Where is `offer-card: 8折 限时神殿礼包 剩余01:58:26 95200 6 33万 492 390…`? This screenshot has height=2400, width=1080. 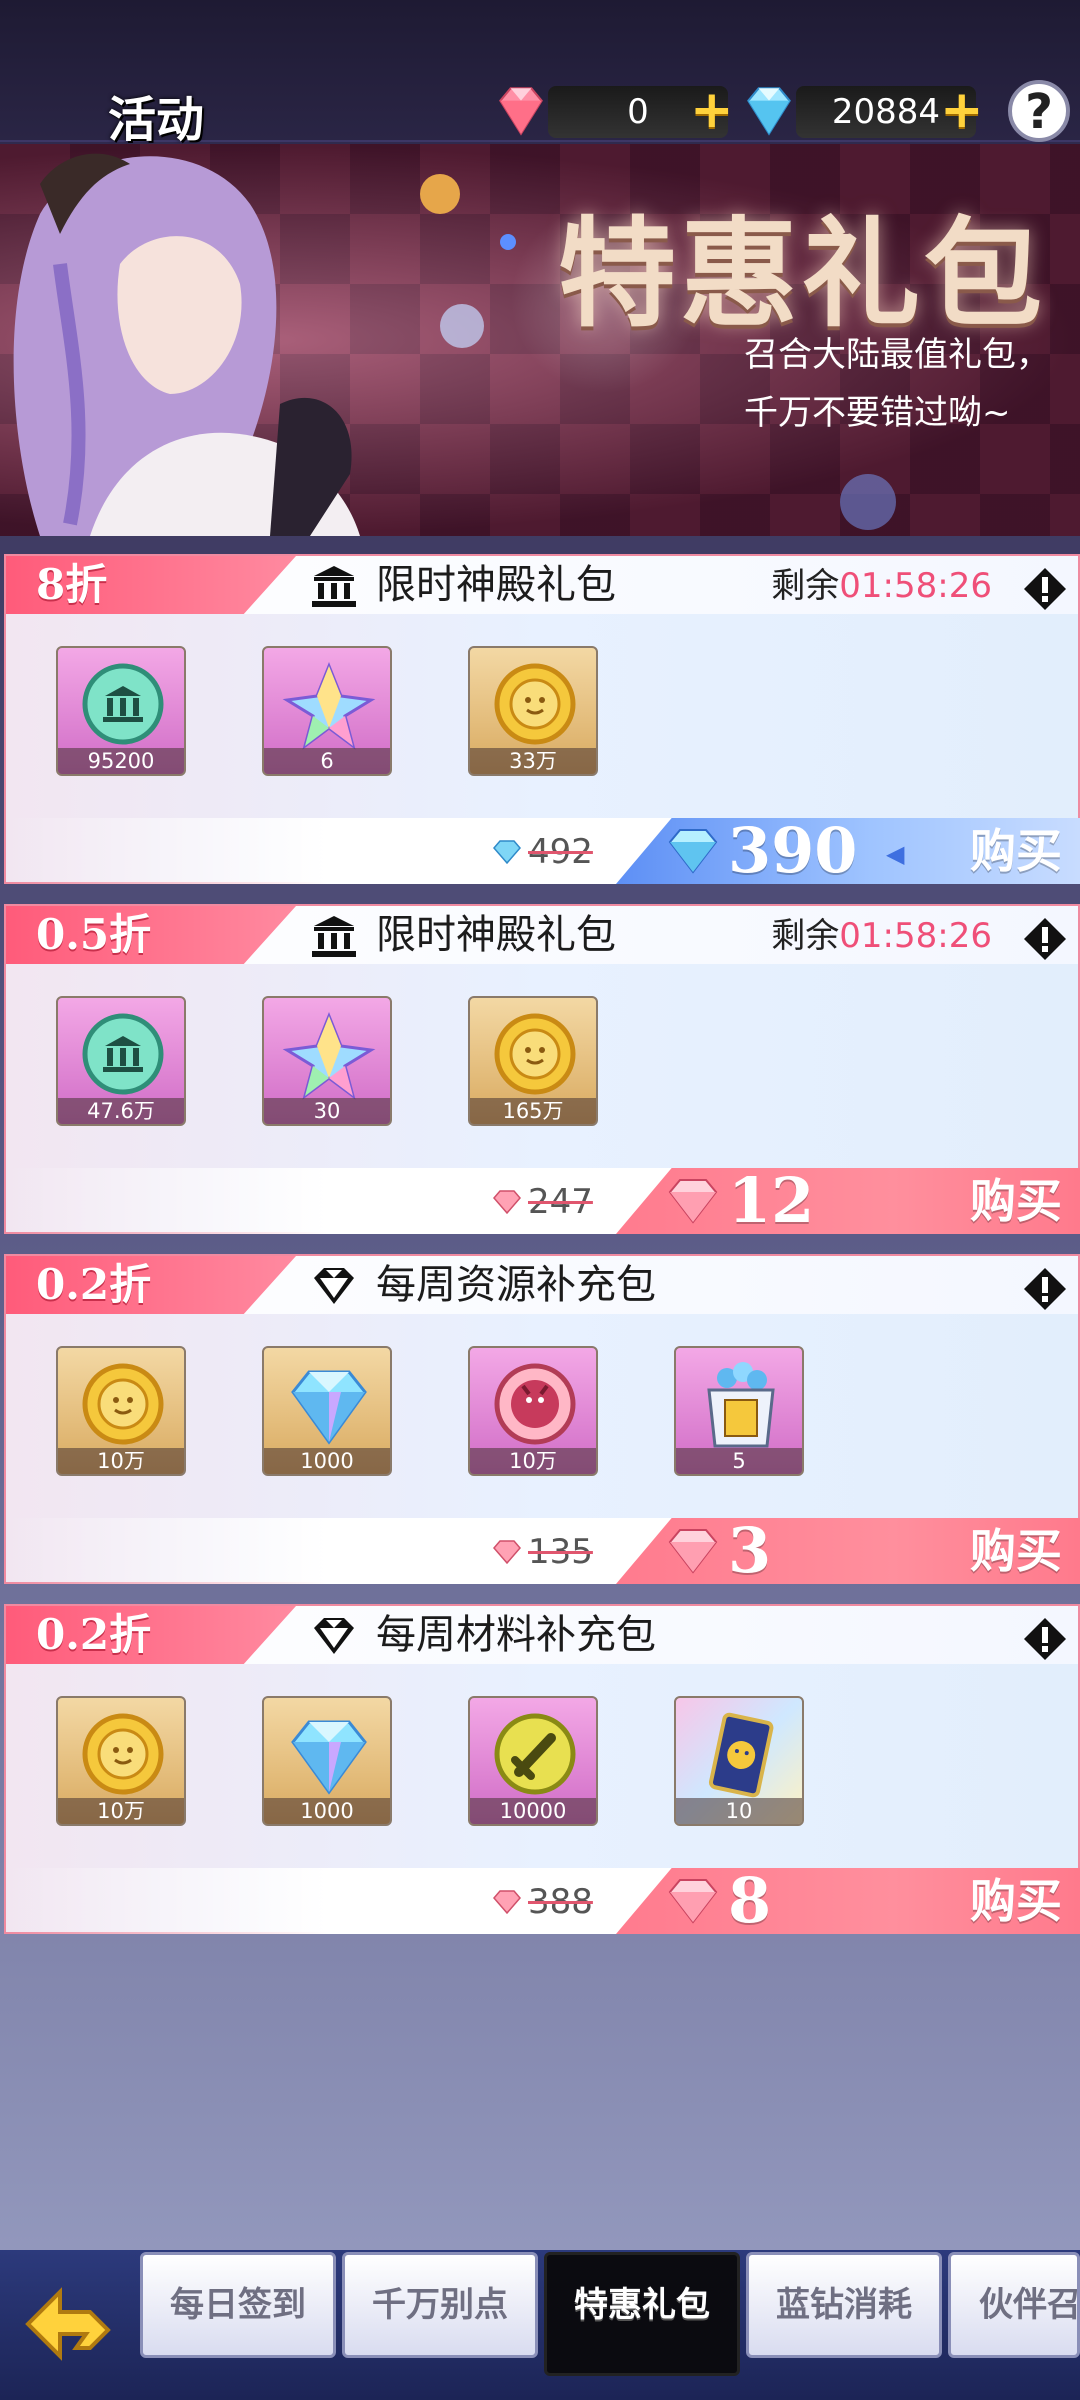 offer-card: 8折 限时神殿礼包 剩余01:58:26 95200 6 33万 492 390… is located at coordinates (542, 719).